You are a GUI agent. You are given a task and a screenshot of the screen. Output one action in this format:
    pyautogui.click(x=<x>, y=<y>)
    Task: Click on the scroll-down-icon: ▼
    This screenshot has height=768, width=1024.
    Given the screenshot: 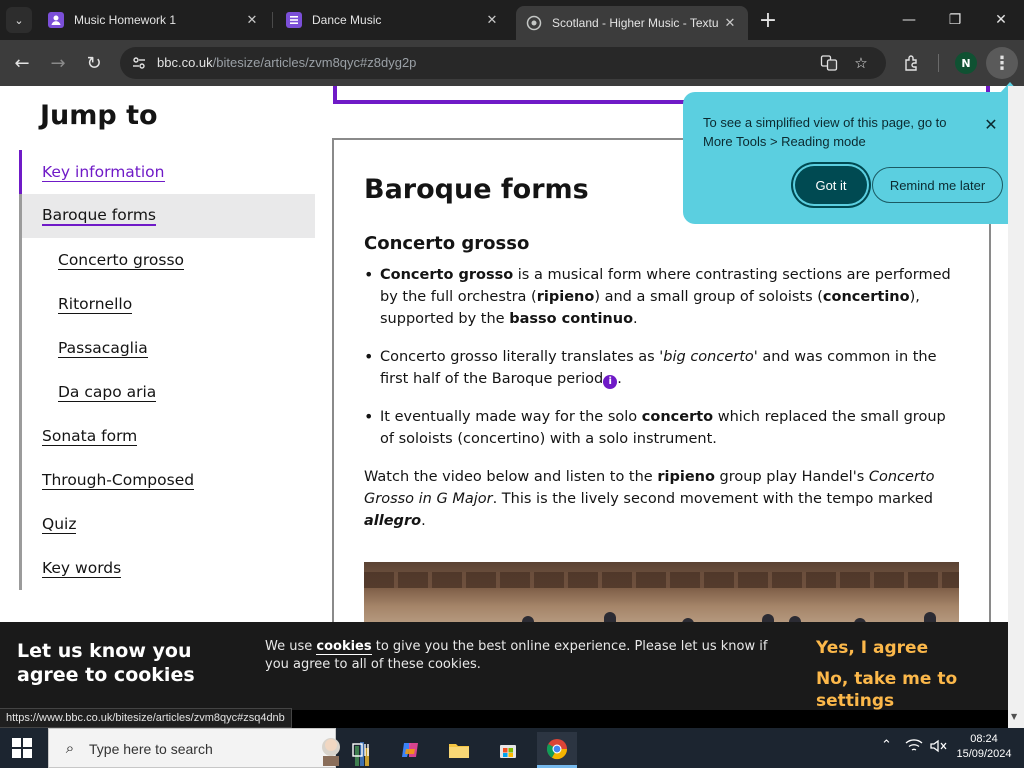 What is the action you would take?
    pyautogui.click(x=1016, y=718)
    